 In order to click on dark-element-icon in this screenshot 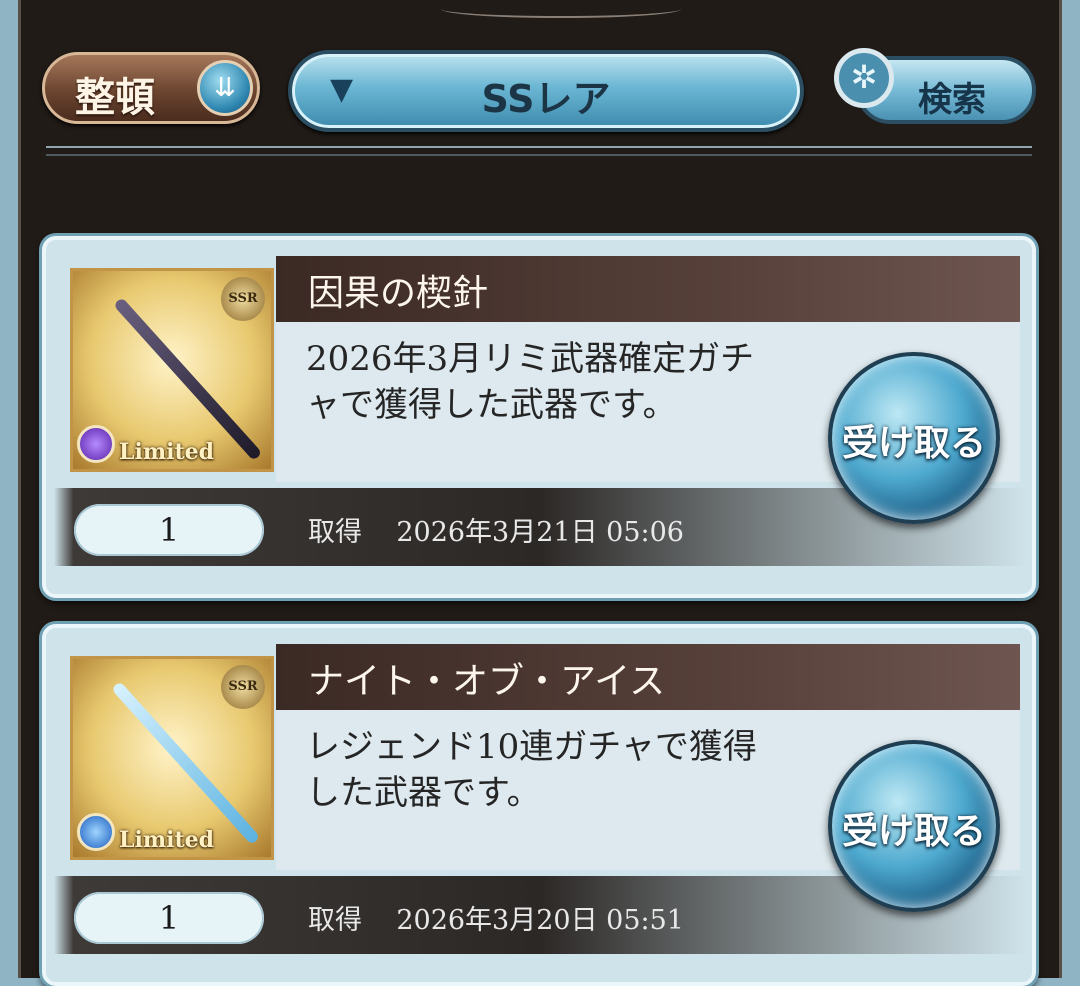, I will do `click(96, 444)`.